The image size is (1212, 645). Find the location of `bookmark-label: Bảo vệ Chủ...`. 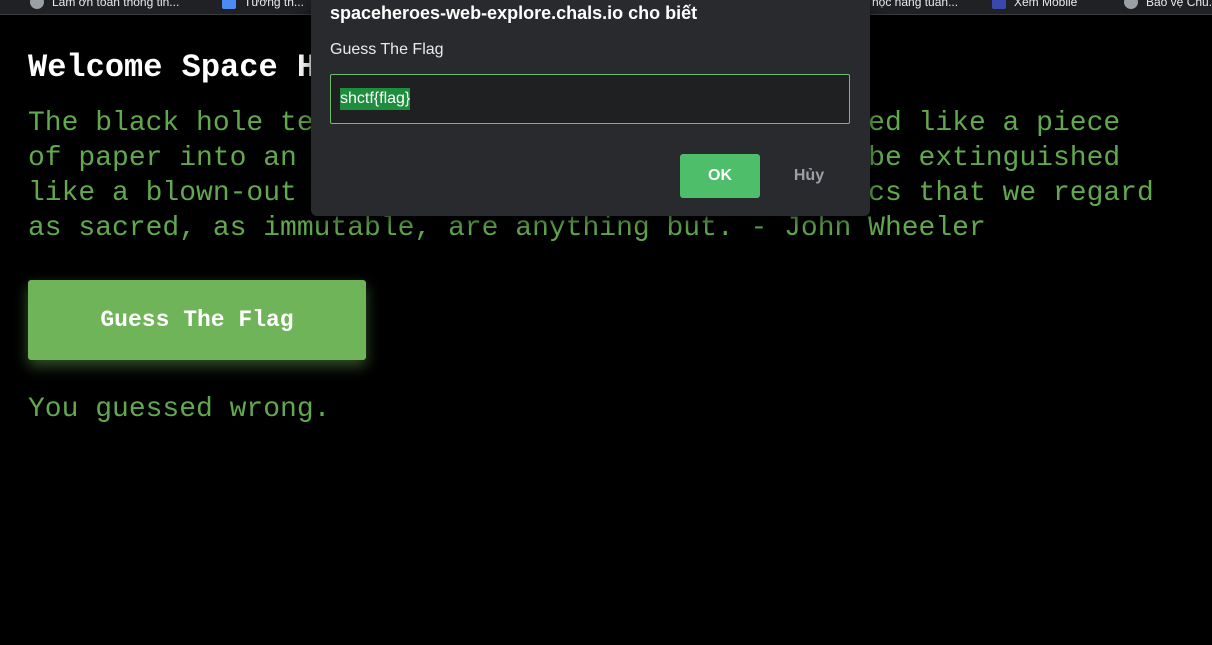

bookmark-label: Bảo vệ Chủ... is located at coordinates (1179, 4).